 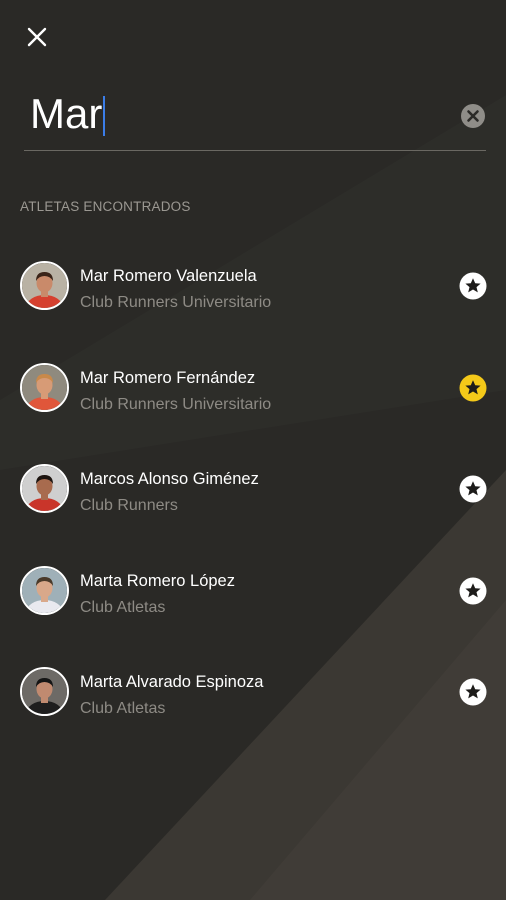 I want to click on section-title: ATLETAS ENCONTRADOS, so click(x=105, y=206).